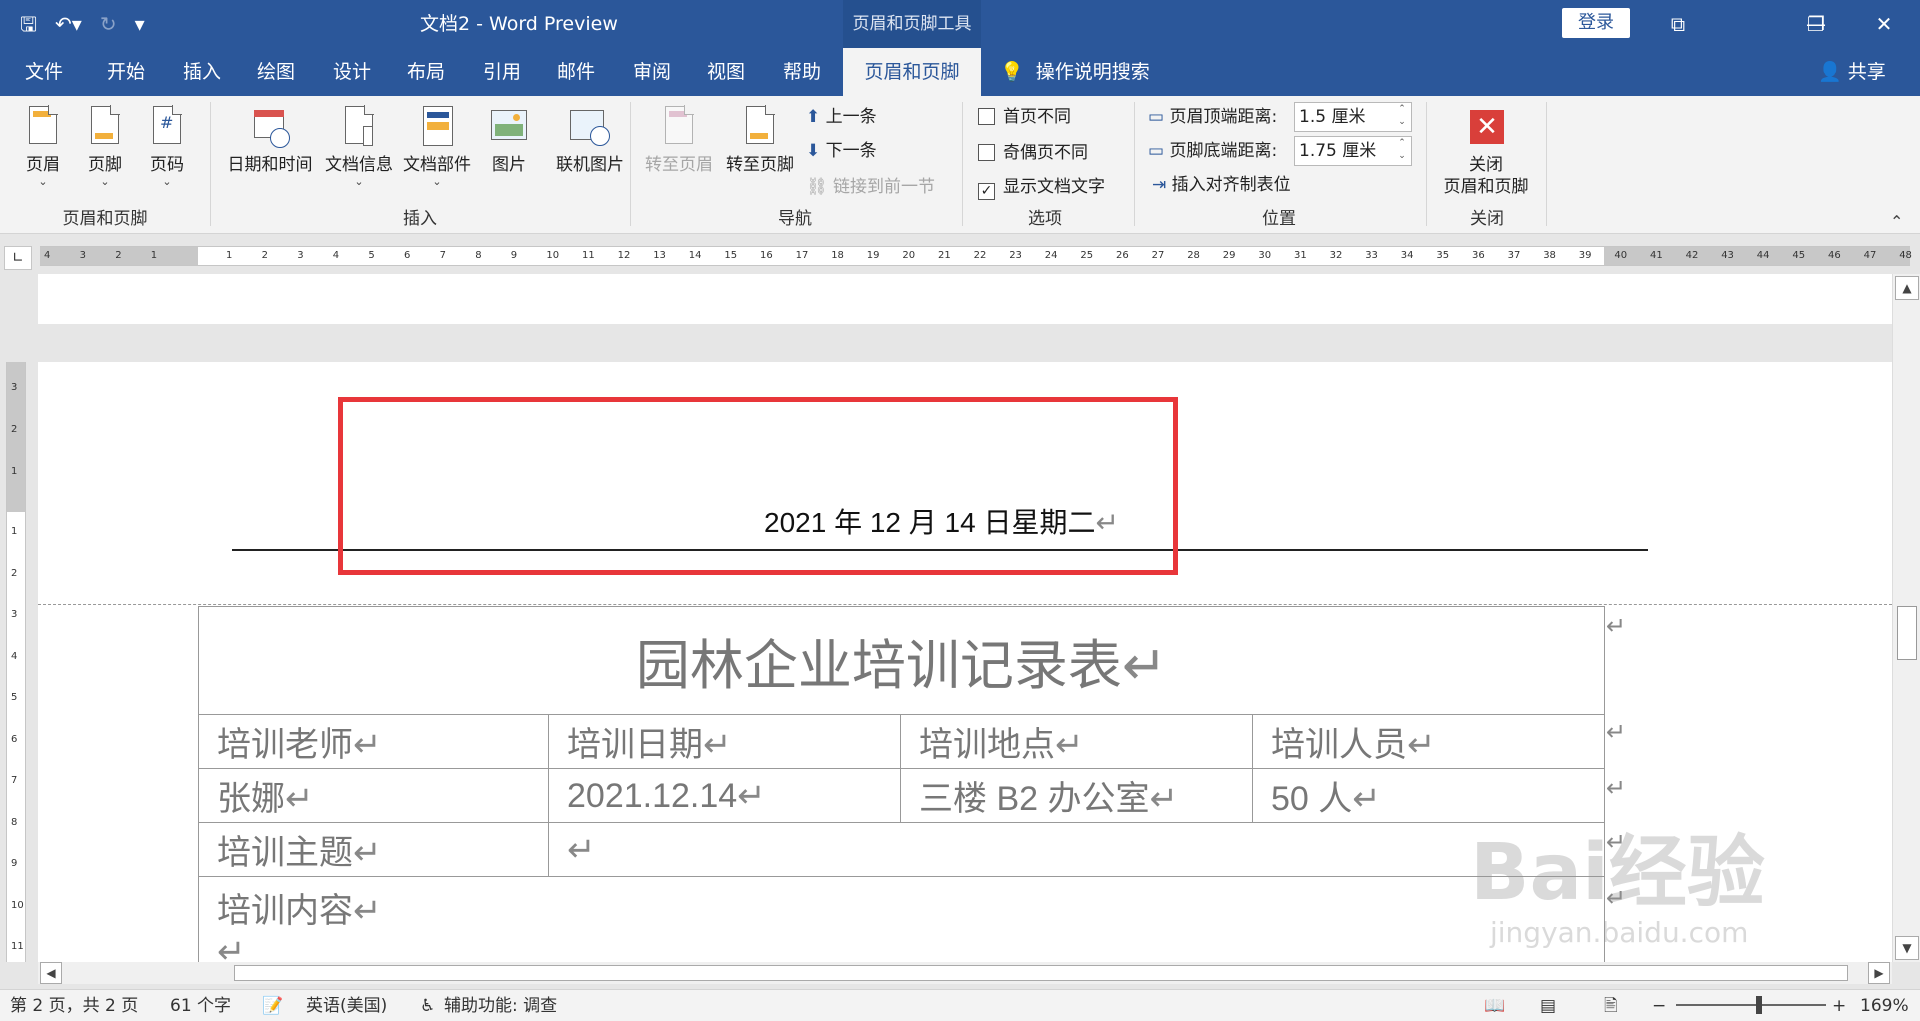 Image resolution: width=1920 pixels, height=1021 pixels. What do you see at coordinates (987, 745) in the screenshot?
I see `cell-text: 培训地点` at bounding box center [987, 745].